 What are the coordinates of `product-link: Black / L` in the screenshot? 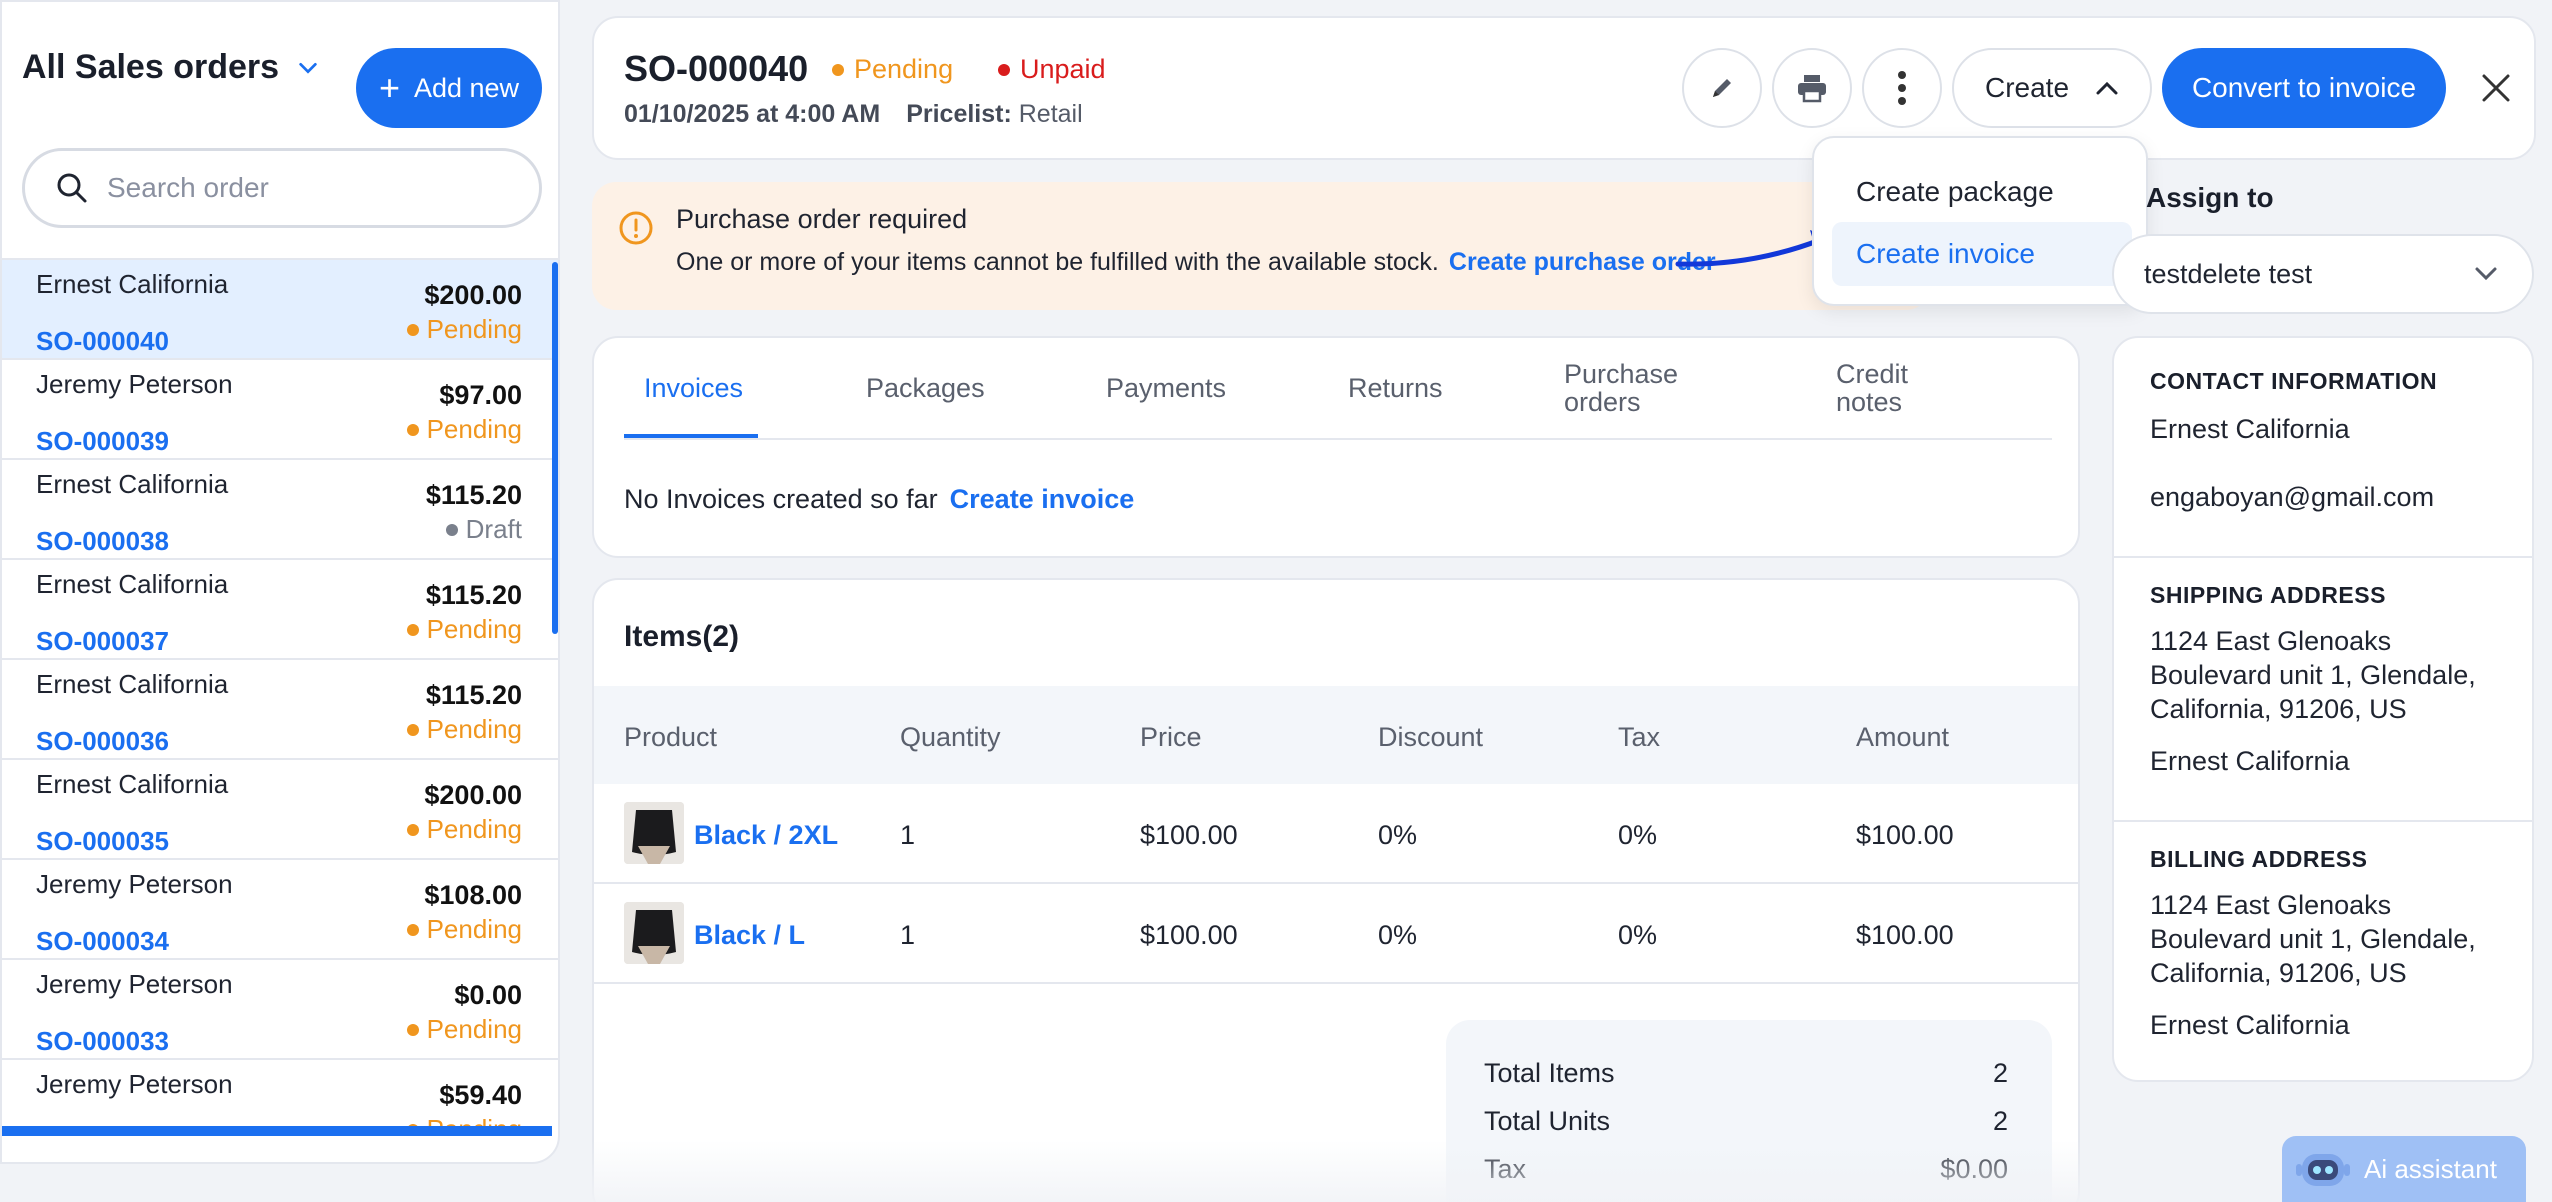 It's located at (749, 935).